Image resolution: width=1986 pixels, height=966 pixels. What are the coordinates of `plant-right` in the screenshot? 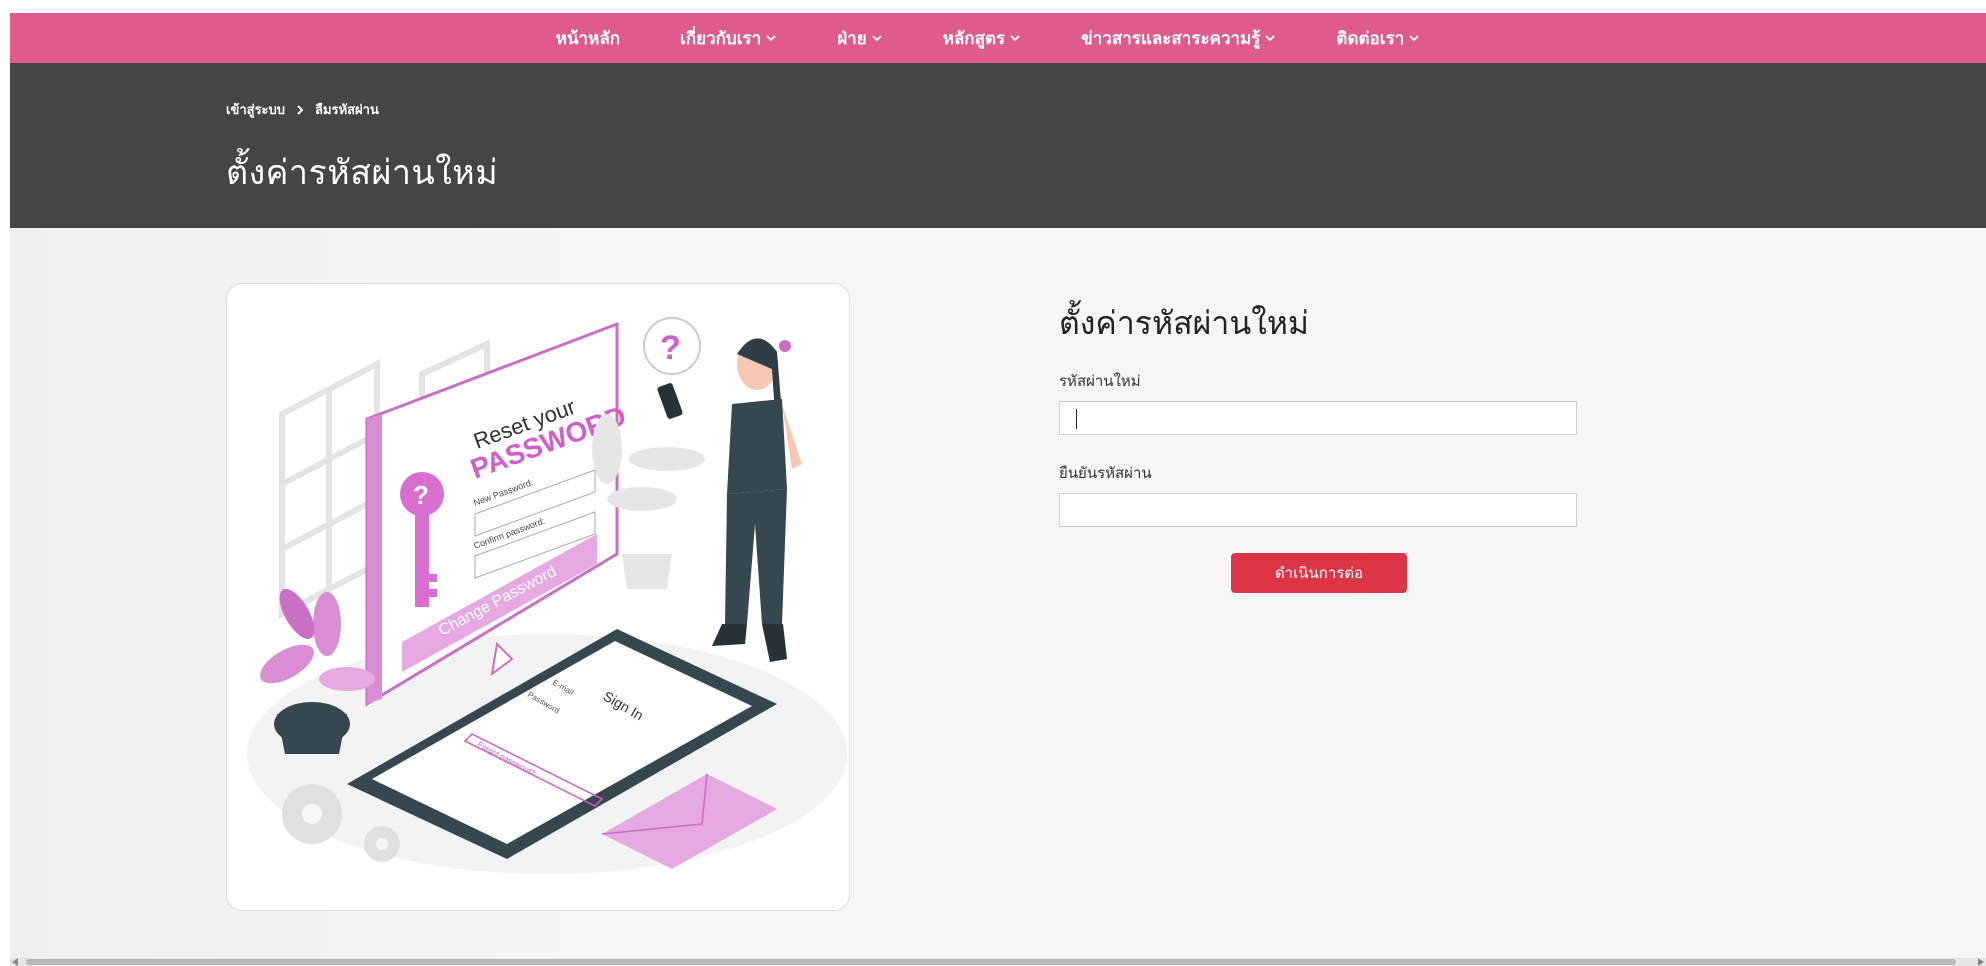 It's located at (648, 501).